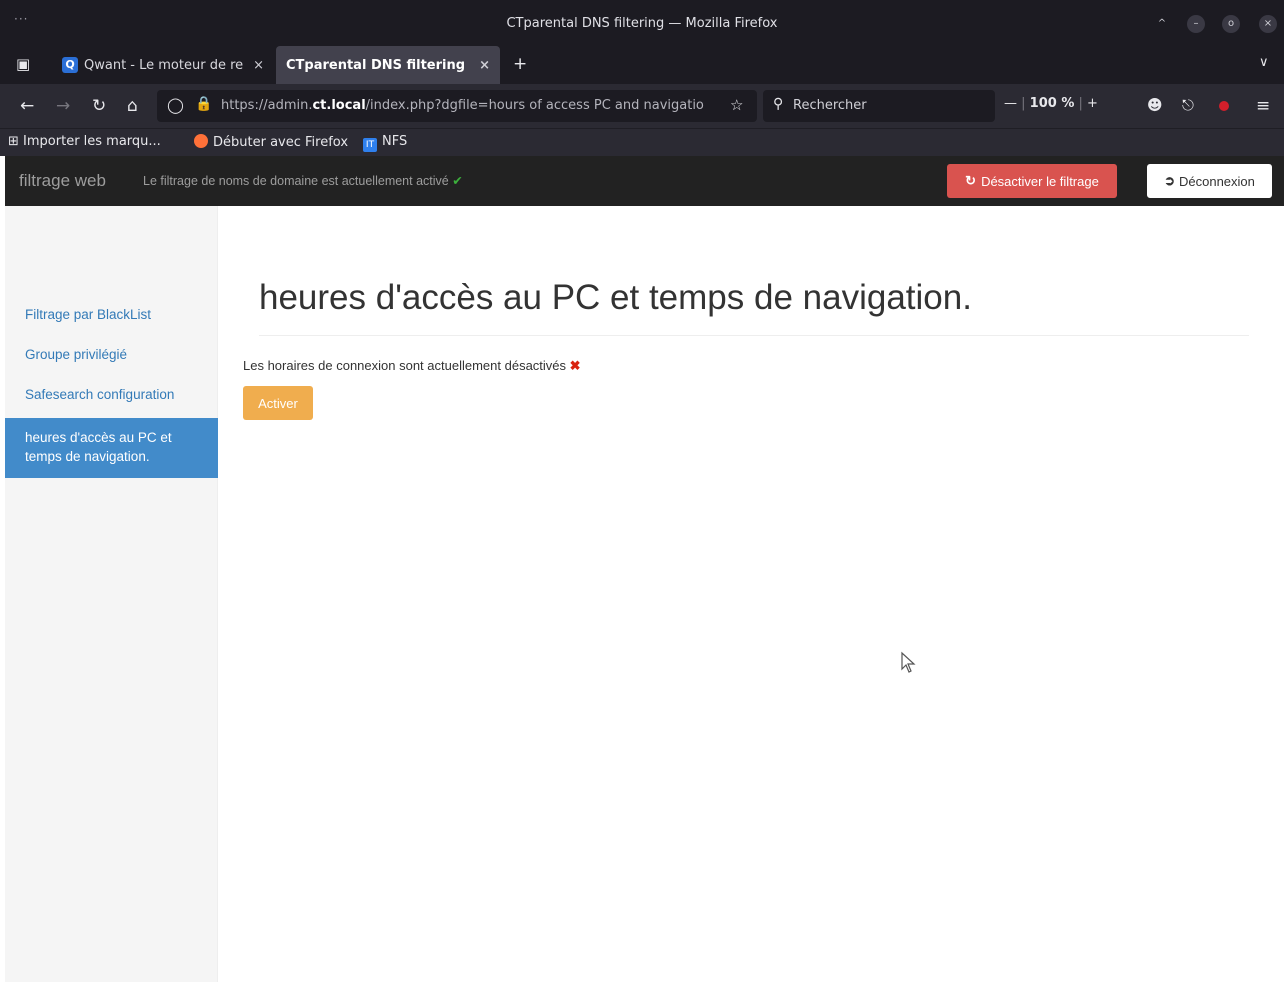 The height and width of the screenshot is (982, 1284). I want to click on logout-button: ➲ Déconnexion, so click(1209, 181).